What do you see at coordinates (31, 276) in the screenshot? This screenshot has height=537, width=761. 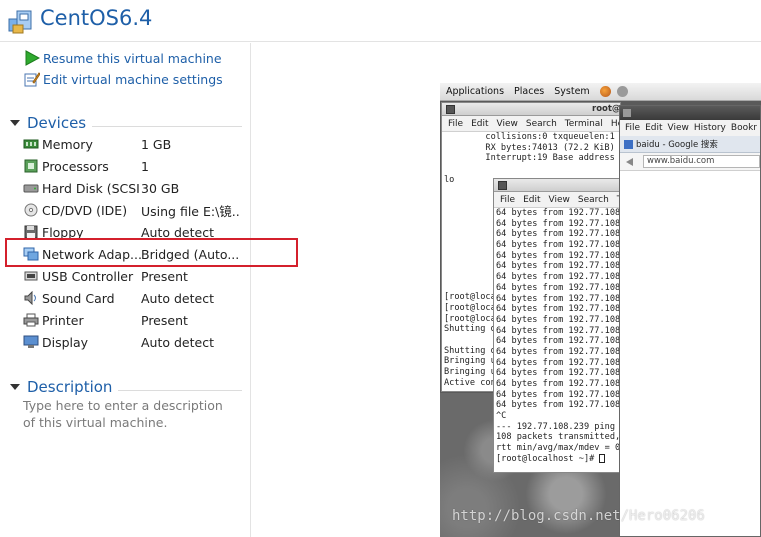 I see `usb-icon` at bounding box center [31, 276].